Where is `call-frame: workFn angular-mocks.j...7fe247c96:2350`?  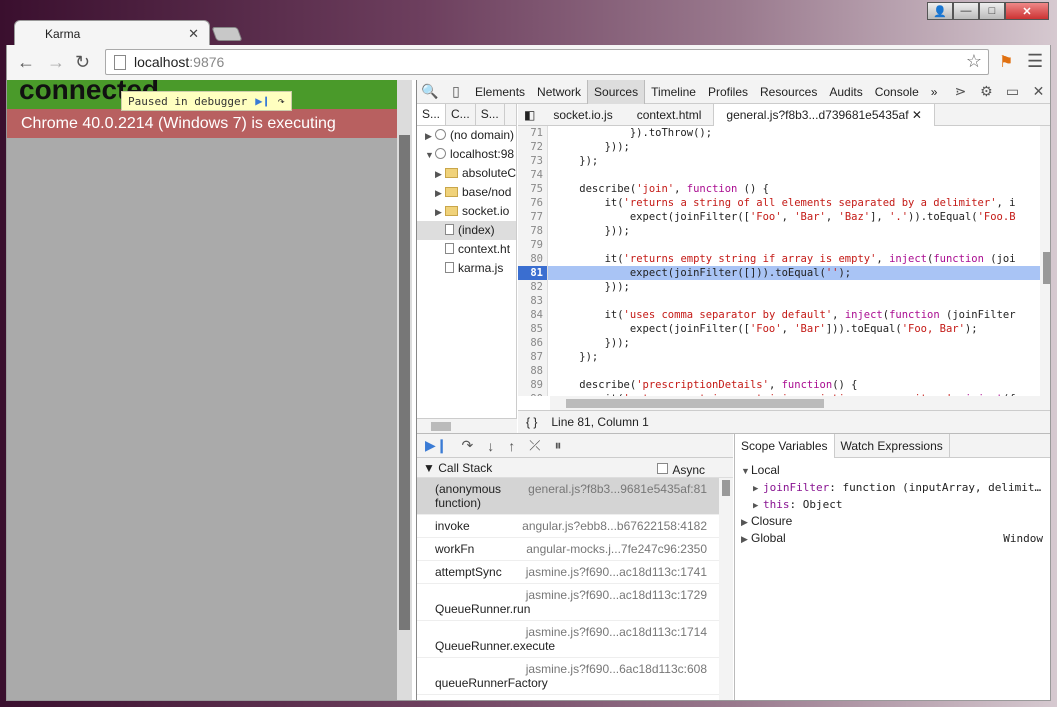 call-frame: workFn angular-mocks.j...7fe247c96:2350 is located at coordinates (575, 549).